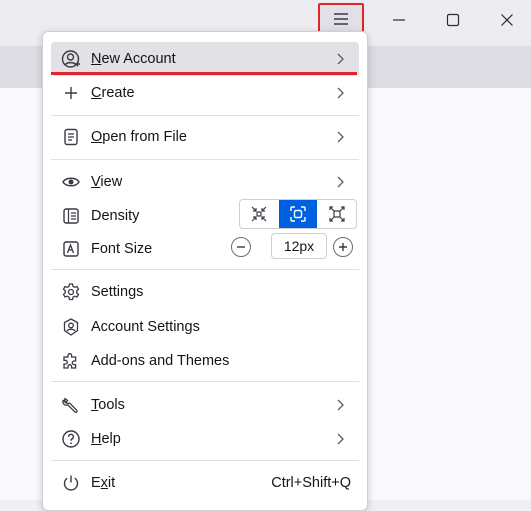 Image resolution: width=531 pixels, height=511 pixels. I want to click on menu-item-label: View, so click(107, 182).